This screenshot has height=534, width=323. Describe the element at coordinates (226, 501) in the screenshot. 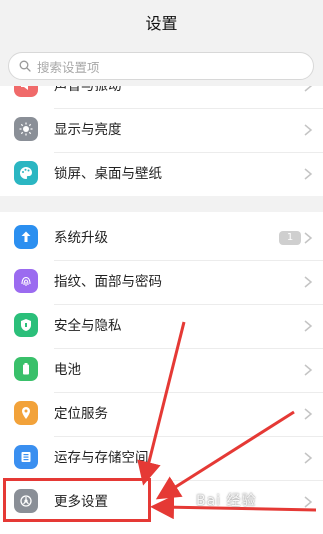

I see `watermark: Bai 经验` at that location.